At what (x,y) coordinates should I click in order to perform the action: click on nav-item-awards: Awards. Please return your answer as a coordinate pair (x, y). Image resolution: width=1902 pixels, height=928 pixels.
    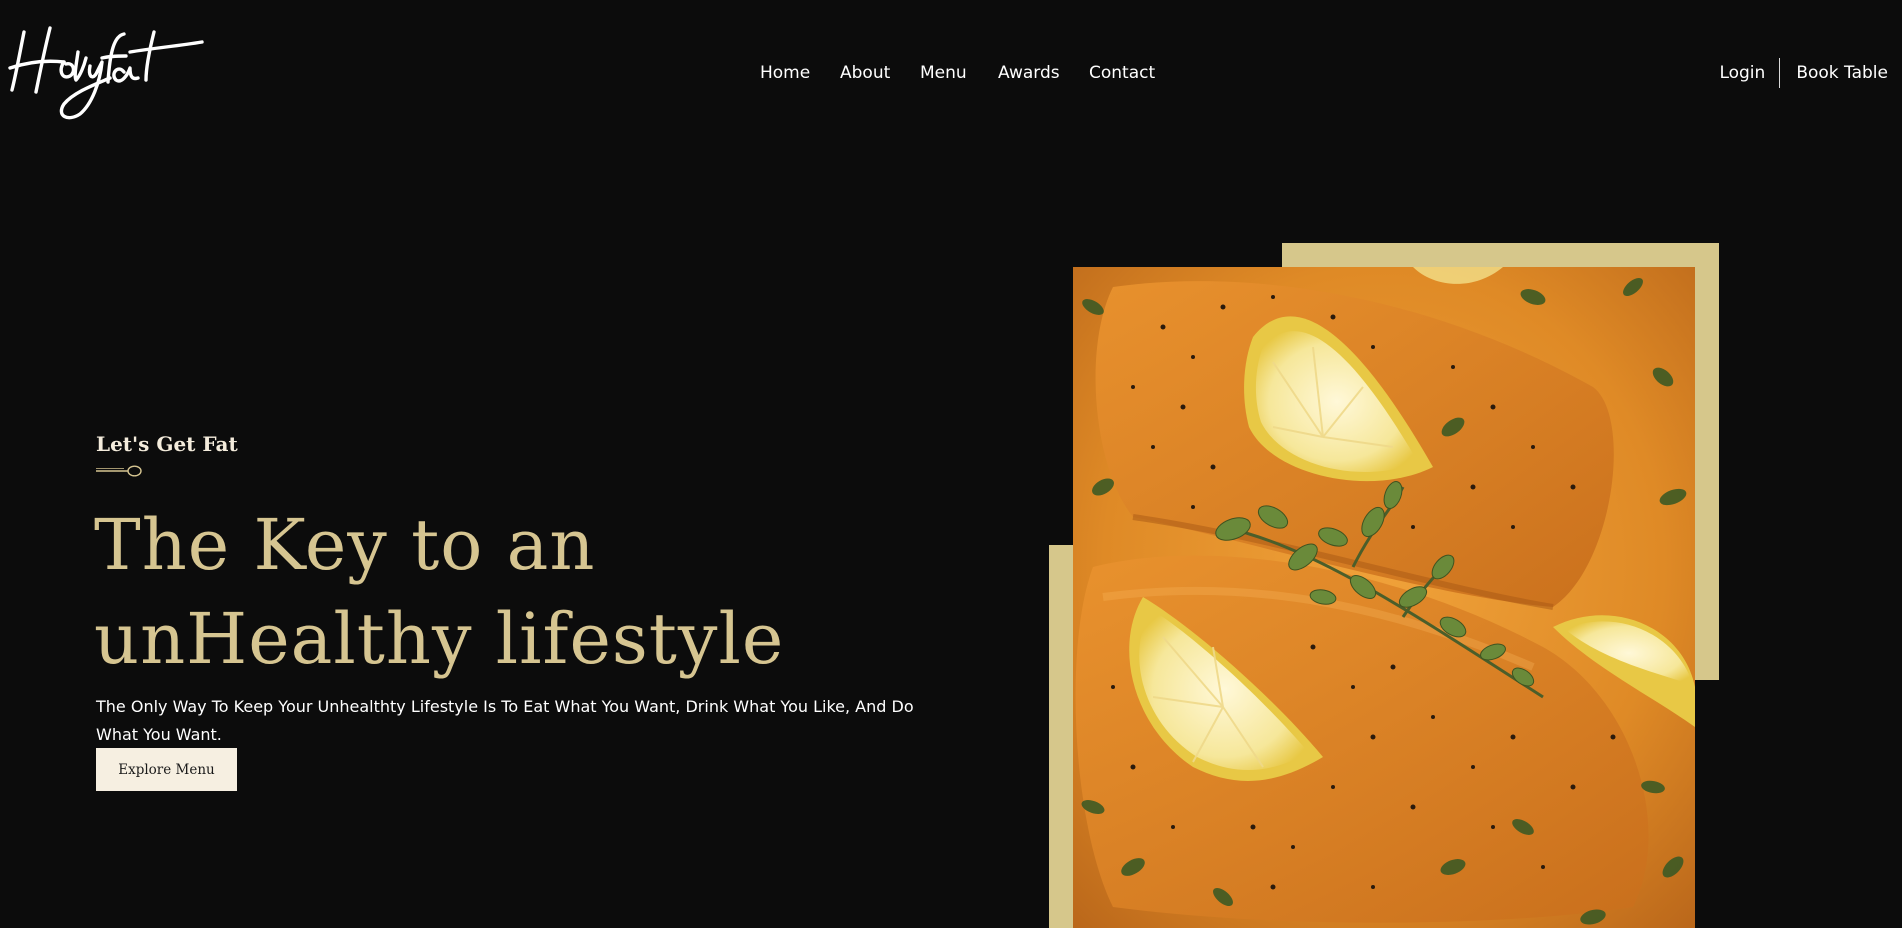
    Looking at the image, I should click on (1029, 73).